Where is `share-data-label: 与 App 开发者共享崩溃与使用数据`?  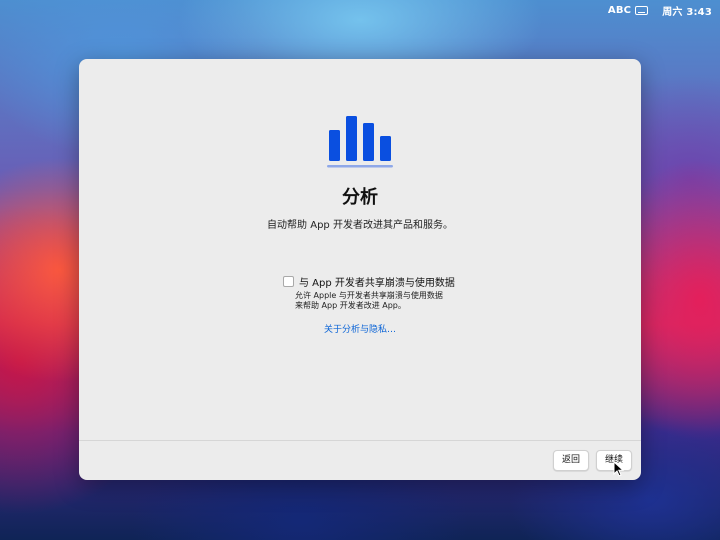 share-data-label: 与 App 开发者共享崩溃与使用数据 is located at coordinates (377, 281).